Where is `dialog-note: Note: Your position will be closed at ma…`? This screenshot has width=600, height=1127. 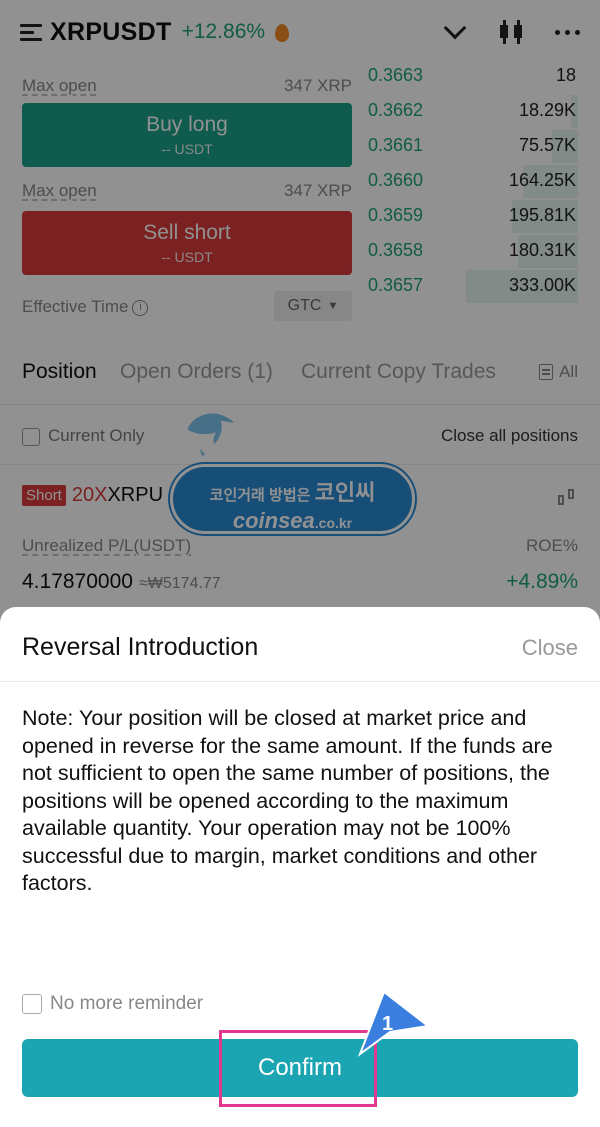 dialog-note: Note: Your position will be closed at ma… is located at coordinates (287, 800).